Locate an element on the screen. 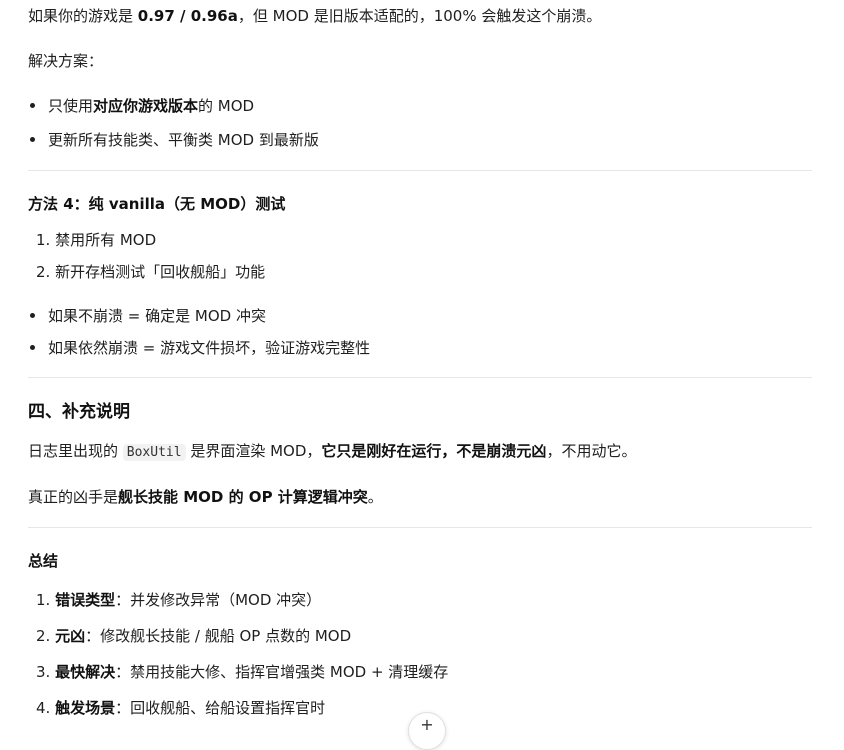 This screenshot has height=750, width=844. bold-text: 错误类型 is located at coordinates (85, 600).